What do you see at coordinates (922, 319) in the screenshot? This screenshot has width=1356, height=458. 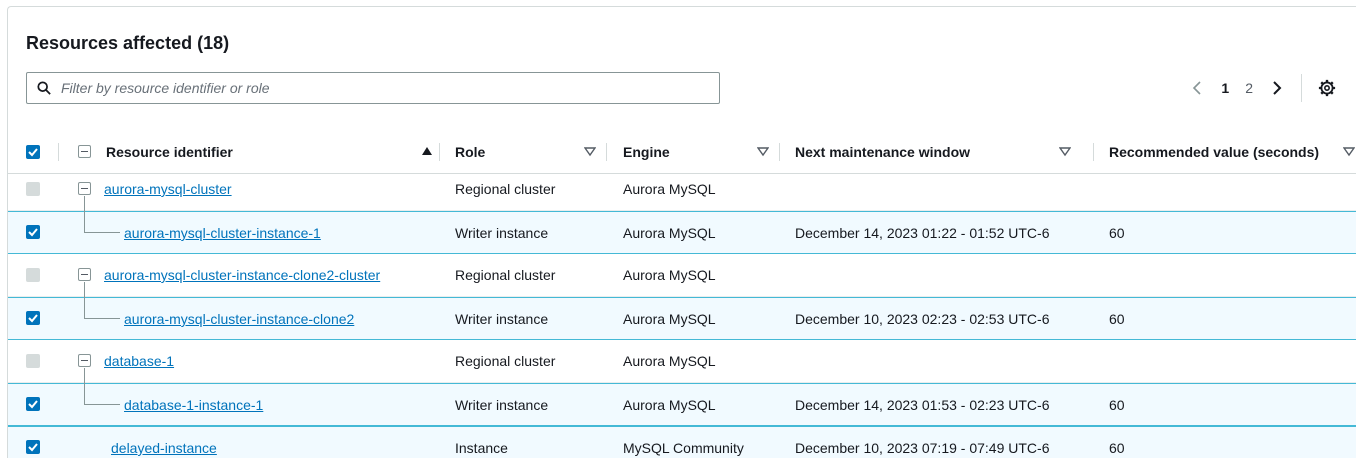 I see `maintenance-window-cell: December 10, 2023 02:23 - 02:53 UTC-6` at bounding box center [922, 319].